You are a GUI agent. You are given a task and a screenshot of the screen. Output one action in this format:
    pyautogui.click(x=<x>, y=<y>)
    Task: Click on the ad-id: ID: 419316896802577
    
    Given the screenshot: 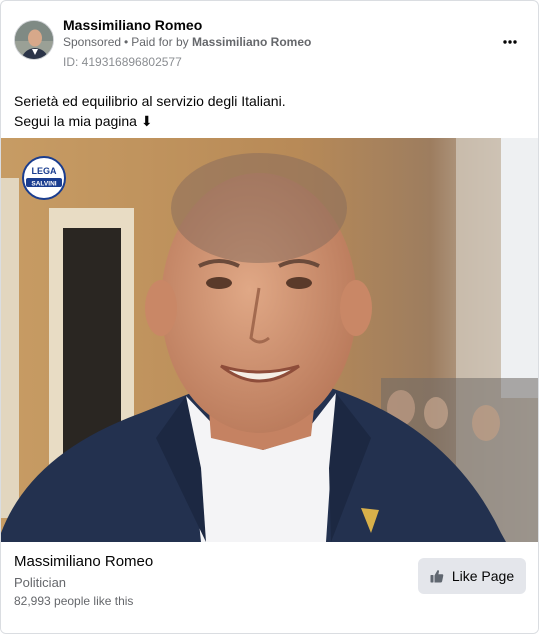 What is the action you would take?
    pyautogui.click(x=122, y=62)
    